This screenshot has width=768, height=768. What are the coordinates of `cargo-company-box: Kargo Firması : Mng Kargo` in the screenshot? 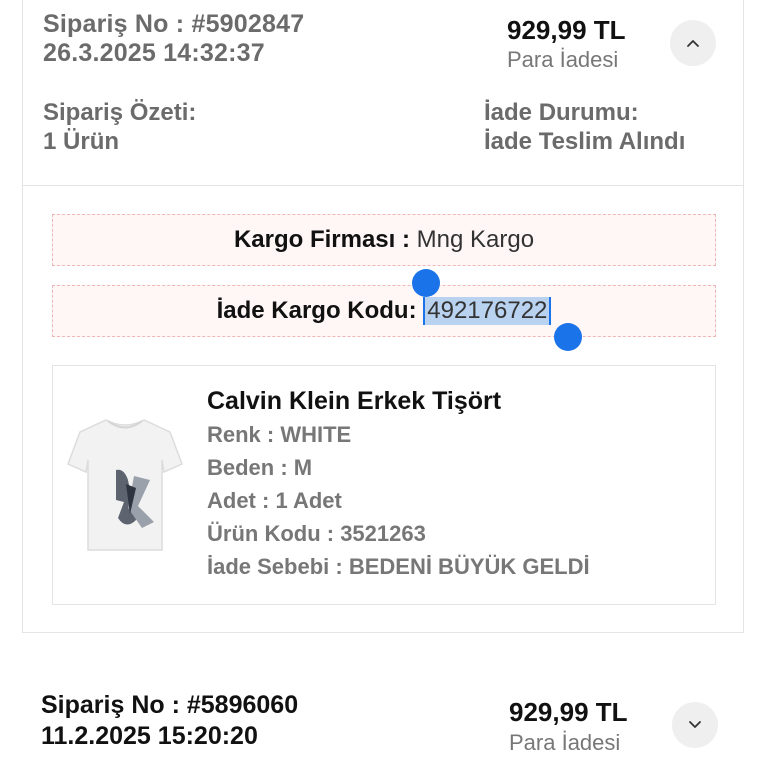 It's located at (384, 240).